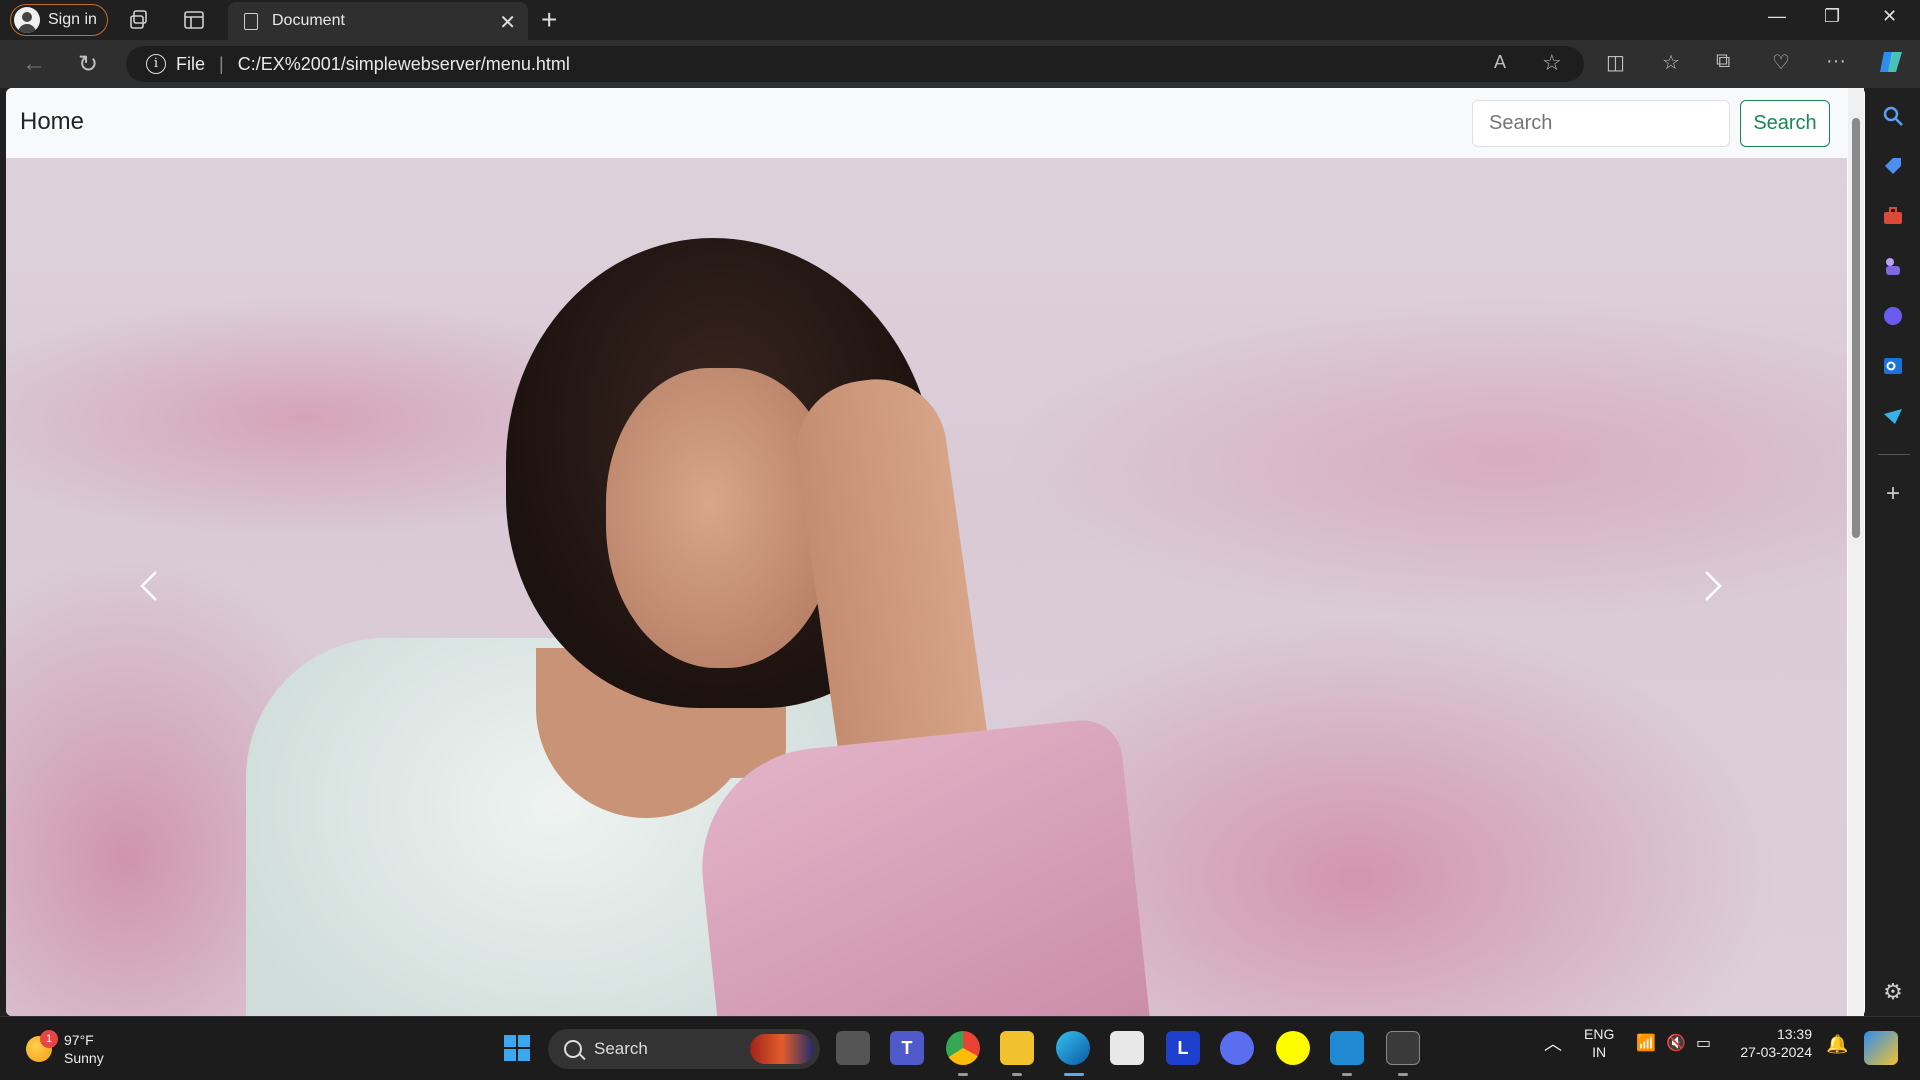  I want to click on workspaces-icon, so click(140, 20).